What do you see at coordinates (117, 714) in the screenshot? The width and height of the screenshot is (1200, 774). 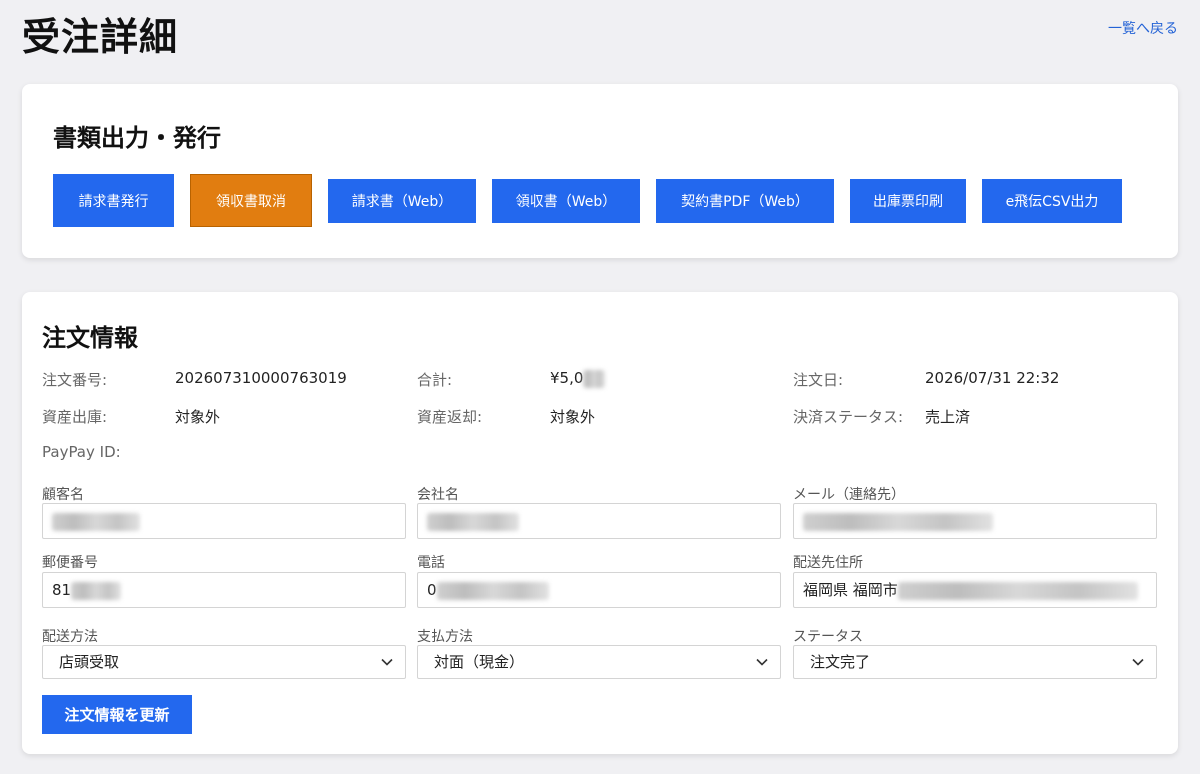 I see `update-order-button: 注文情報を更新` at bounding box center [117, 714].